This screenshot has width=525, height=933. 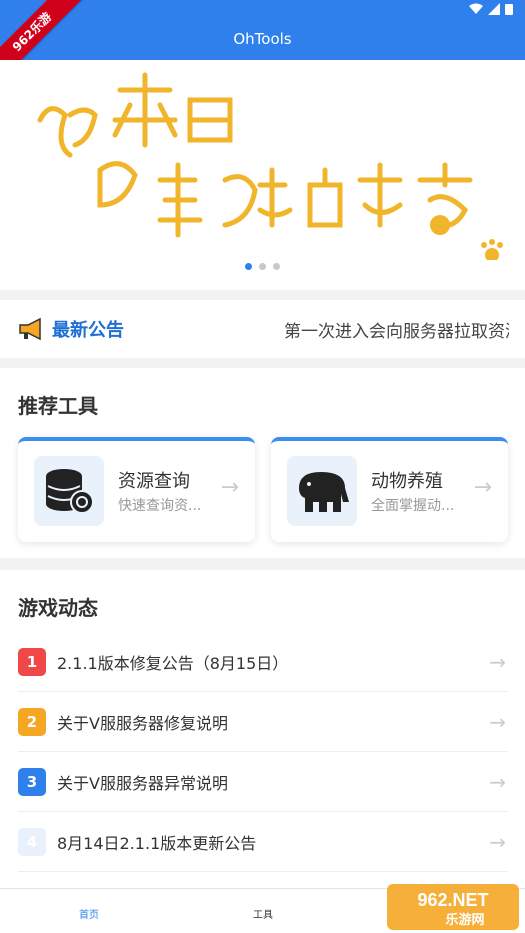 I want to click on app-title: OhTools, so click(x=262, y=39).